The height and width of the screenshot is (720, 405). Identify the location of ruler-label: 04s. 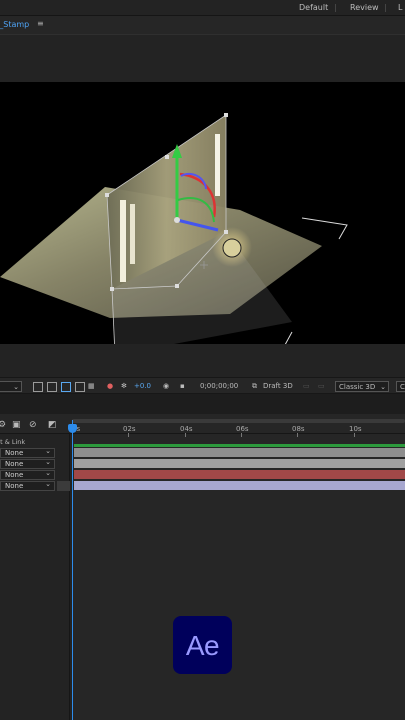
(186, 429).